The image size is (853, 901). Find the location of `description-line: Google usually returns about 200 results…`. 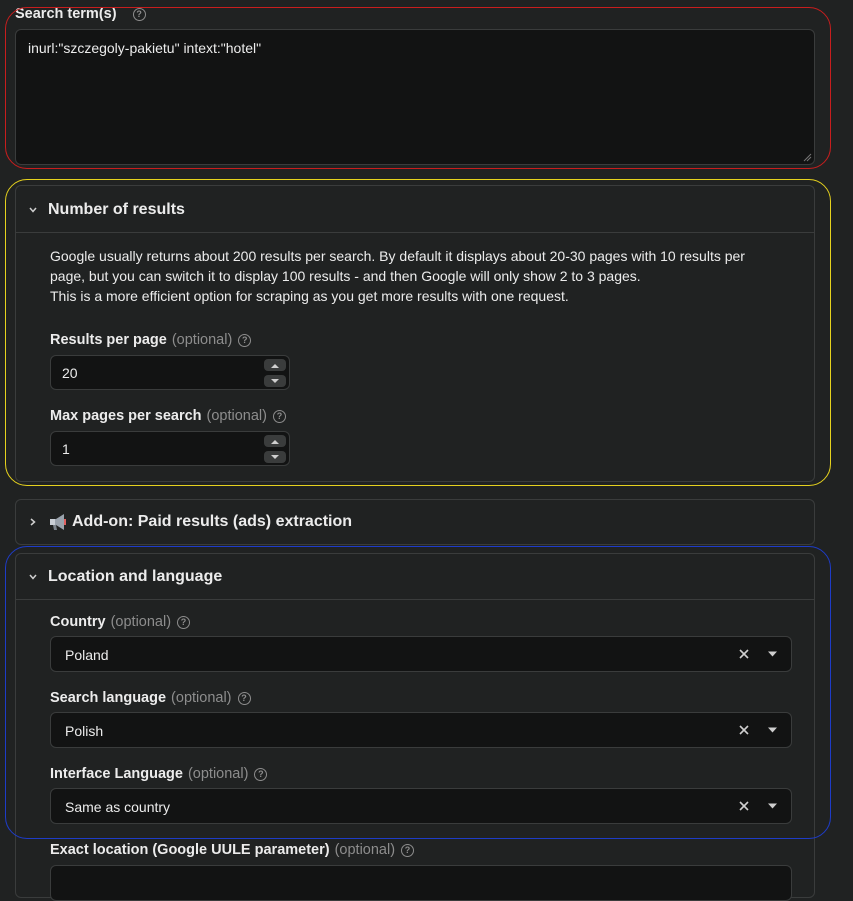

description-line: Google usually returns about 200 results… is located at coordinates (397, 256).